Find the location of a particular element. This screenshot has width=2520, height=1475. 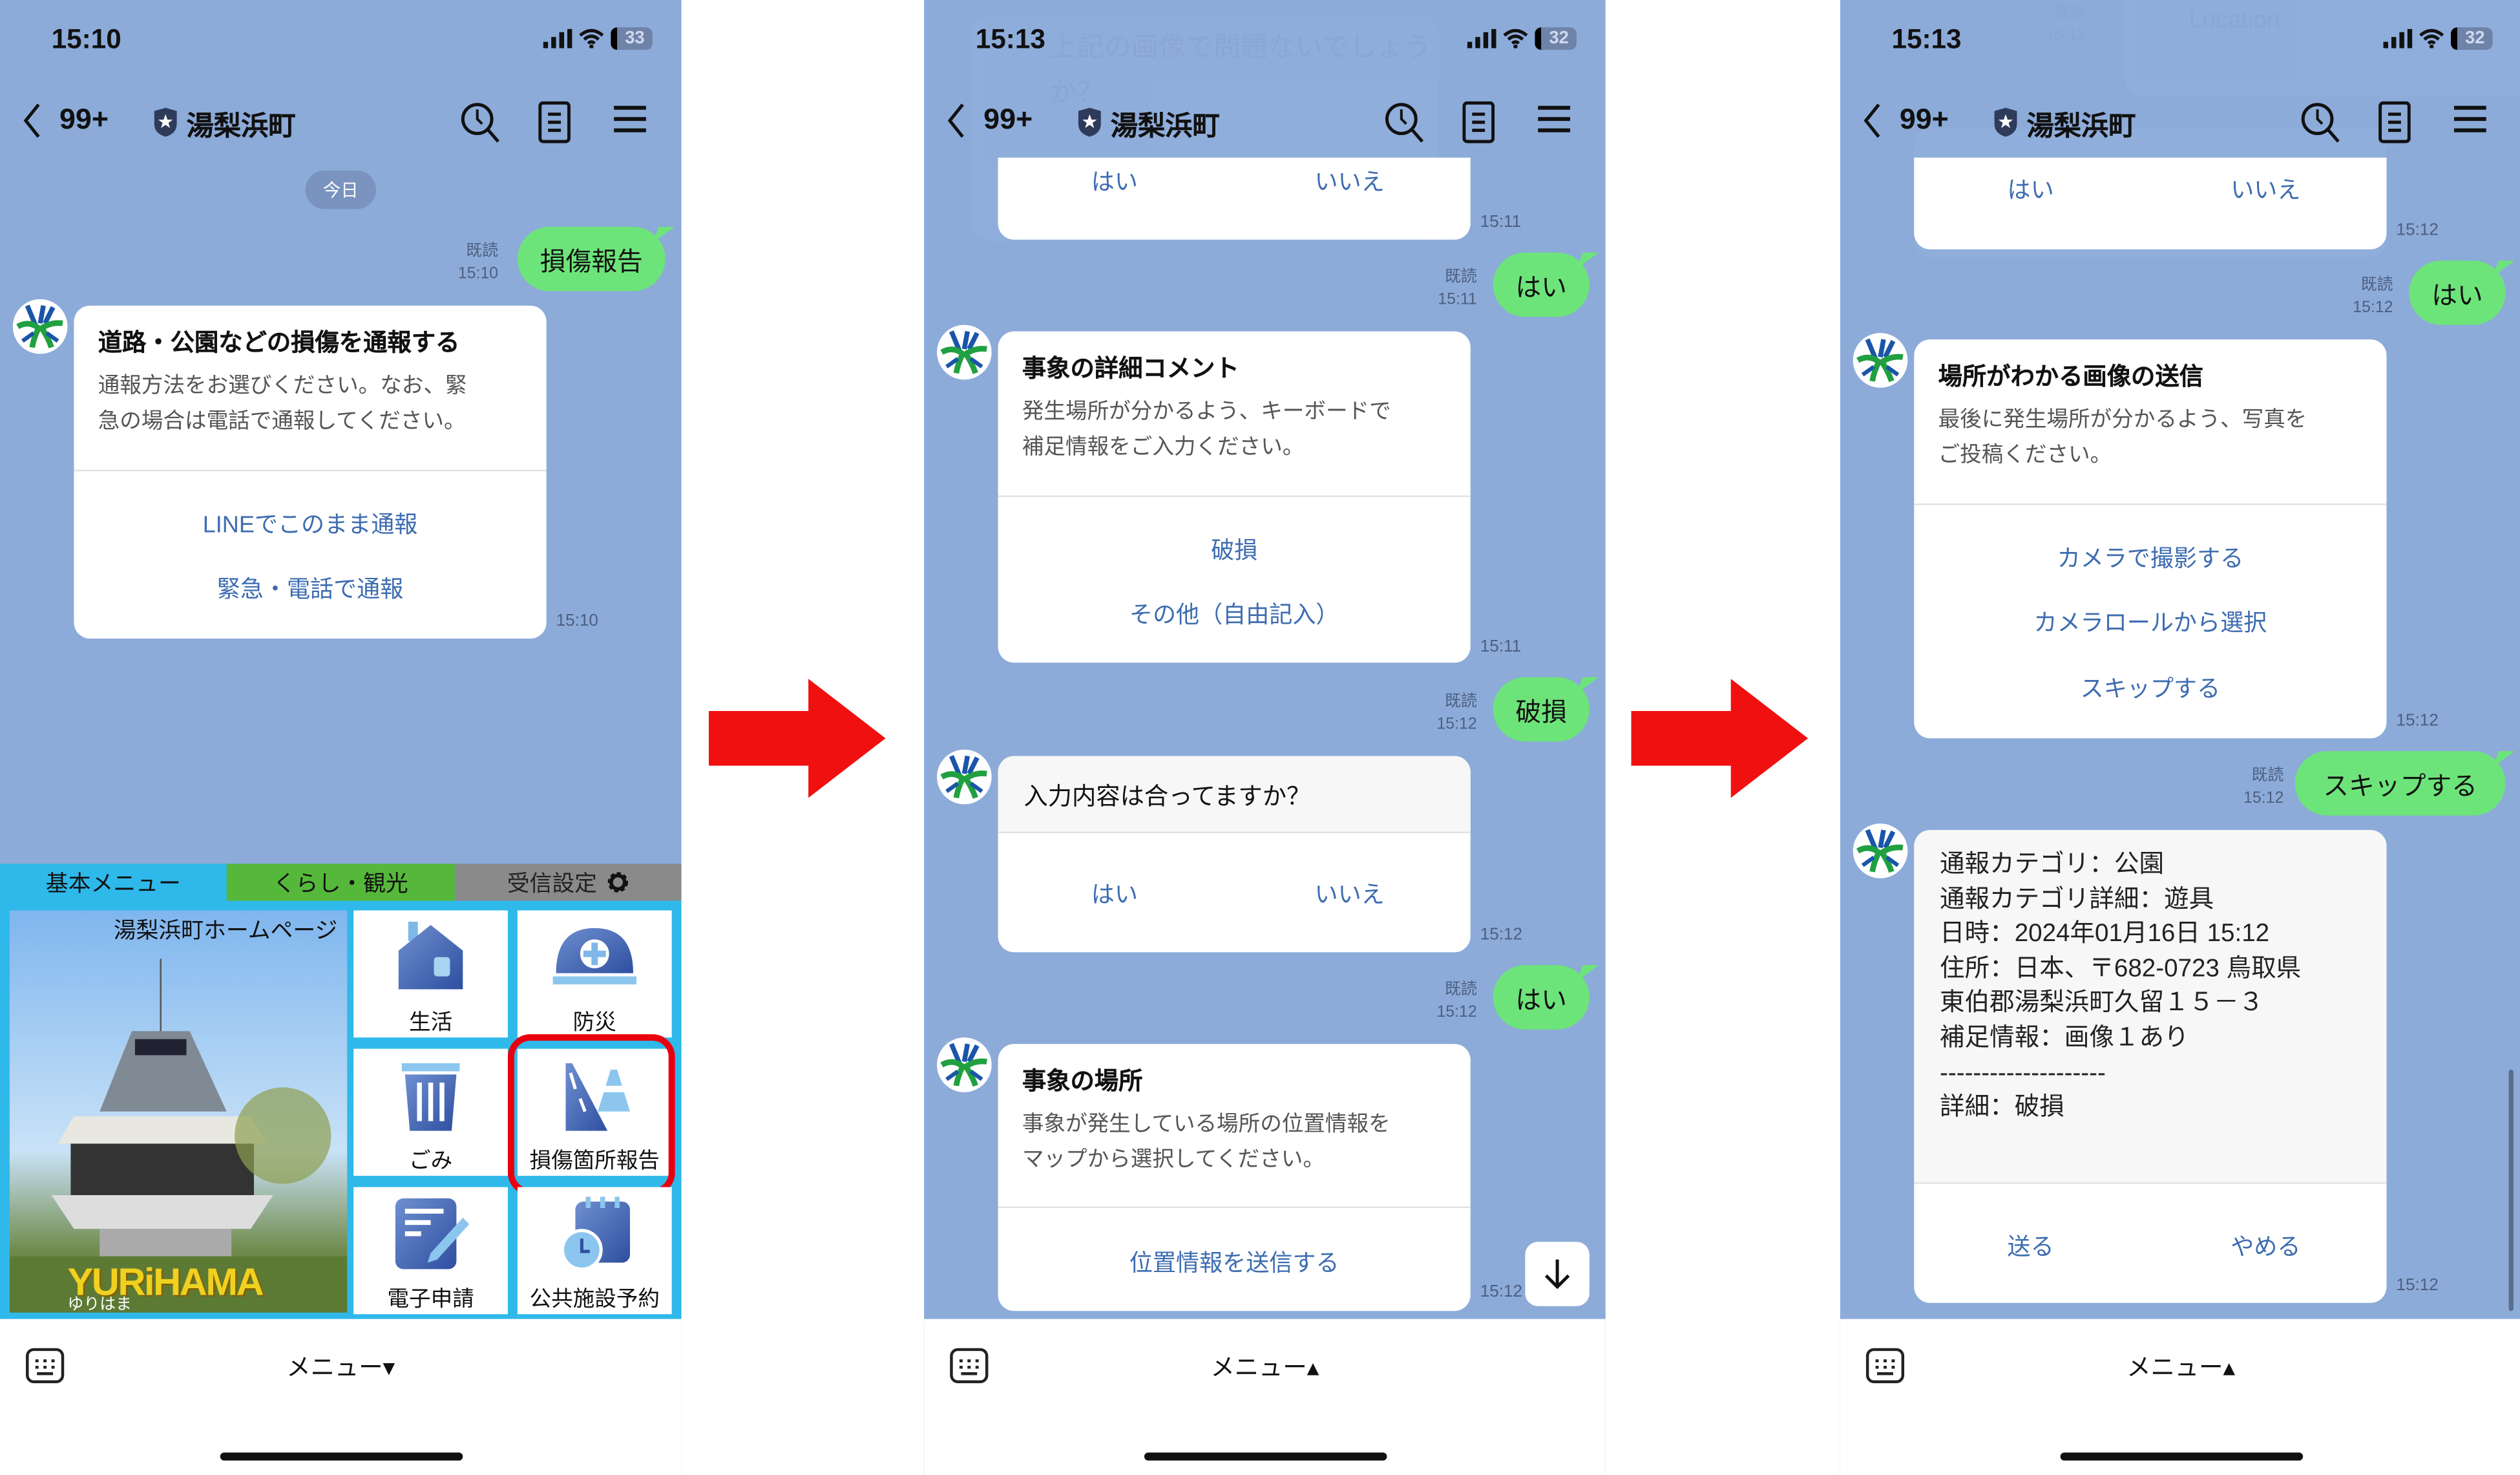

send-location-button: 位置情報を送信する is located at coordinates (1235, 1262).